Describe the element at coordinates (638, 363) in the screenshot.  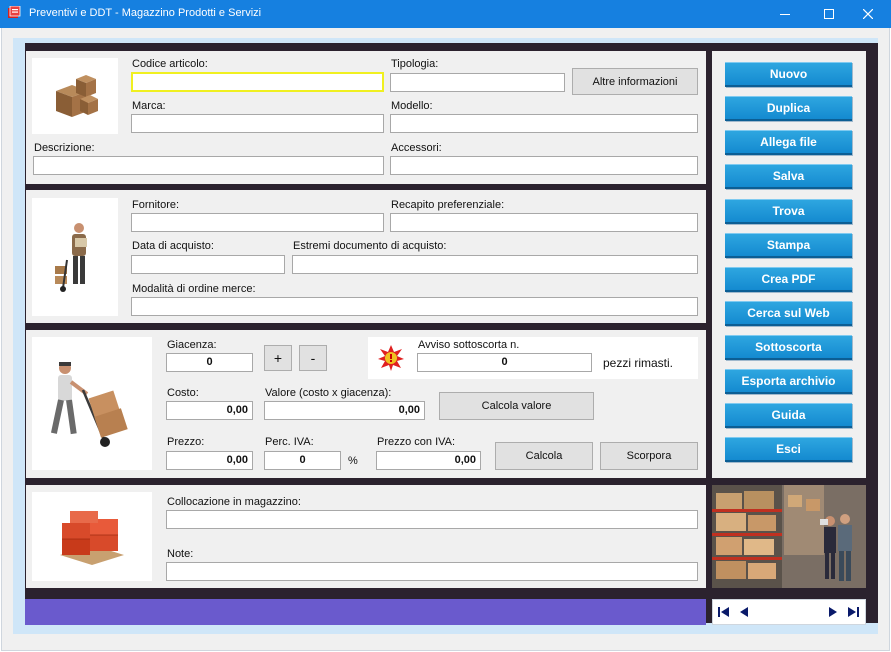
I see `pezzi-label: pezzi rimasti.` at that location.